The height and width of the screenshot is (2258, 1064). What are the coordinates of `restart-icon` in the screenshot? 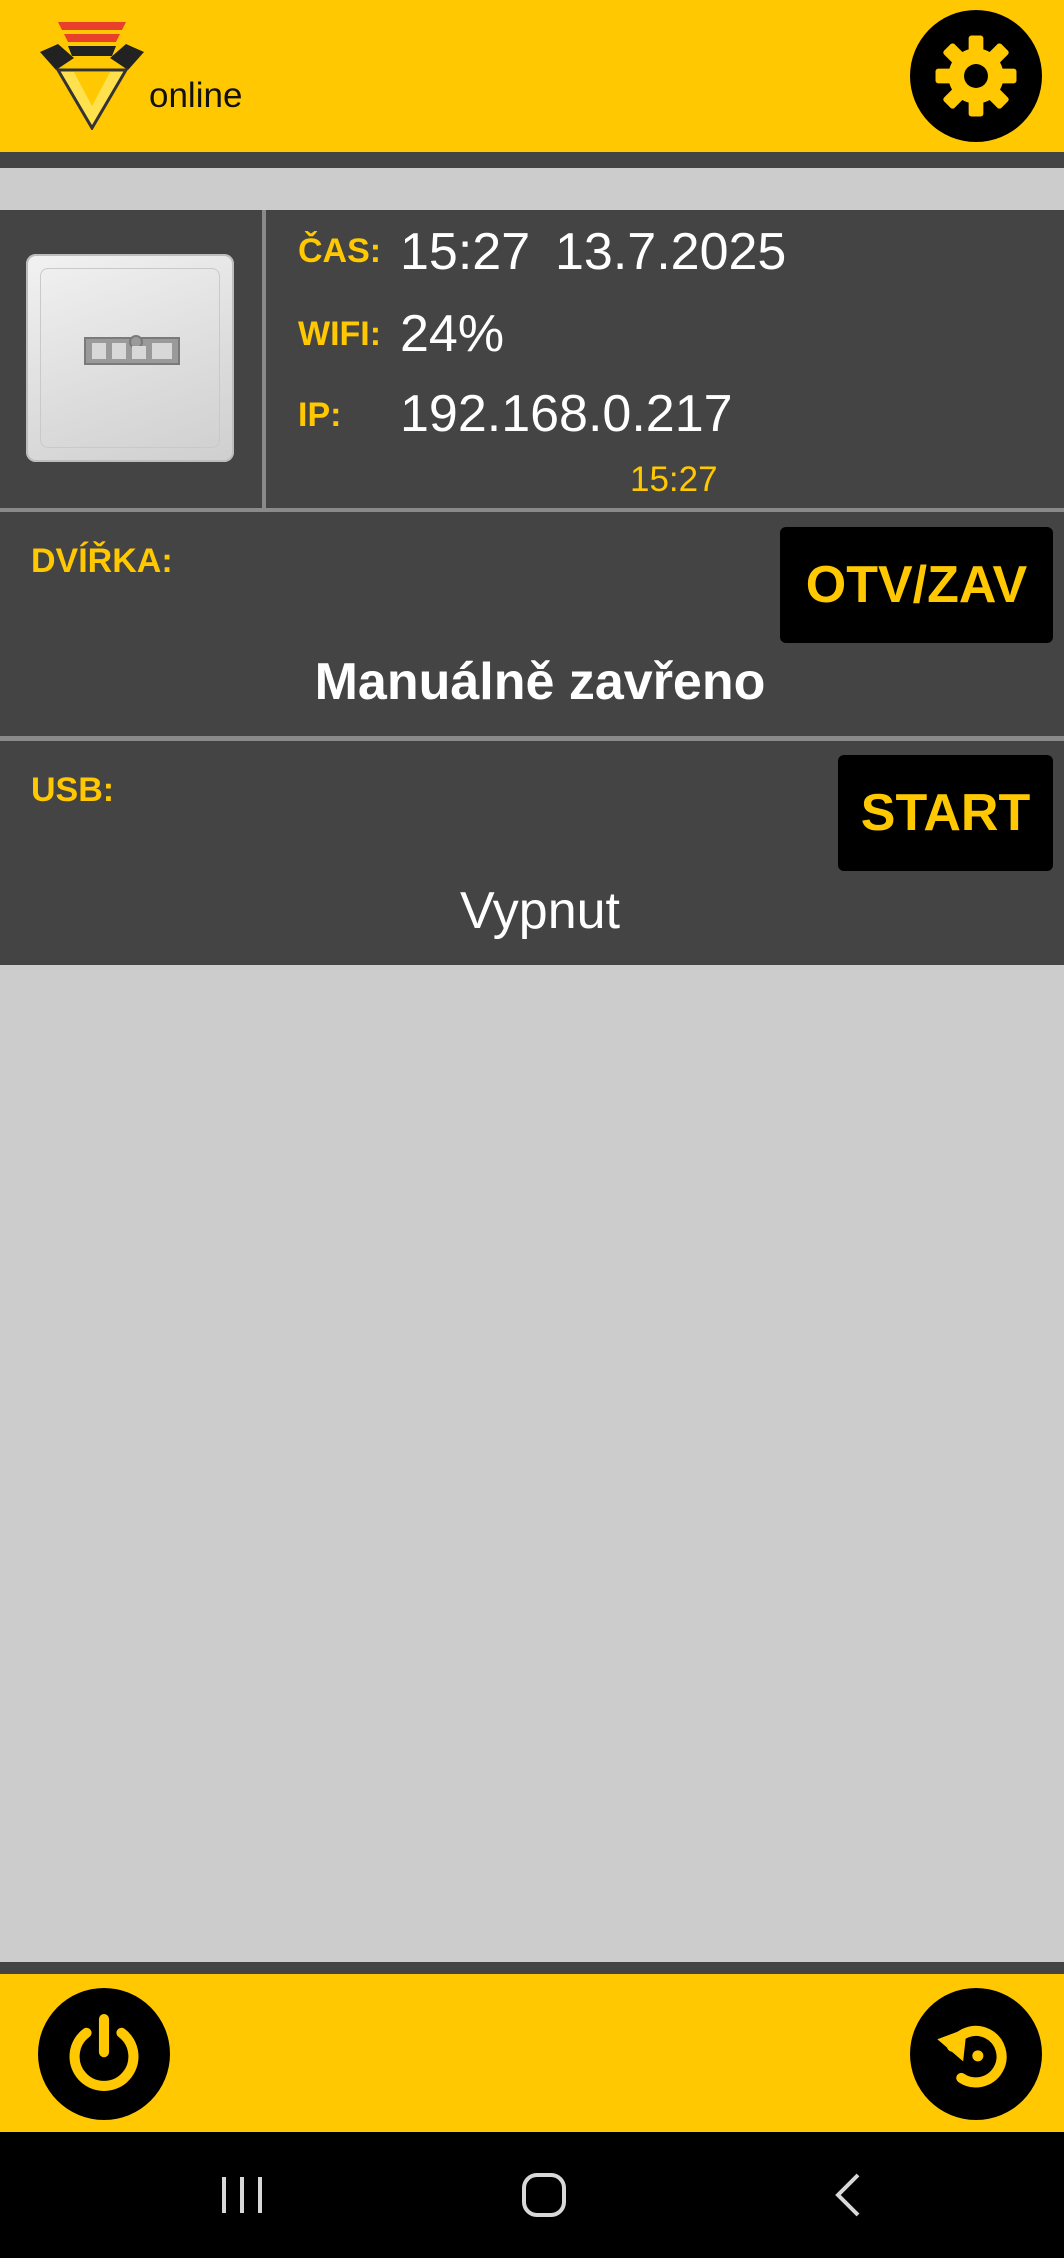 It's located at (972, 2056).